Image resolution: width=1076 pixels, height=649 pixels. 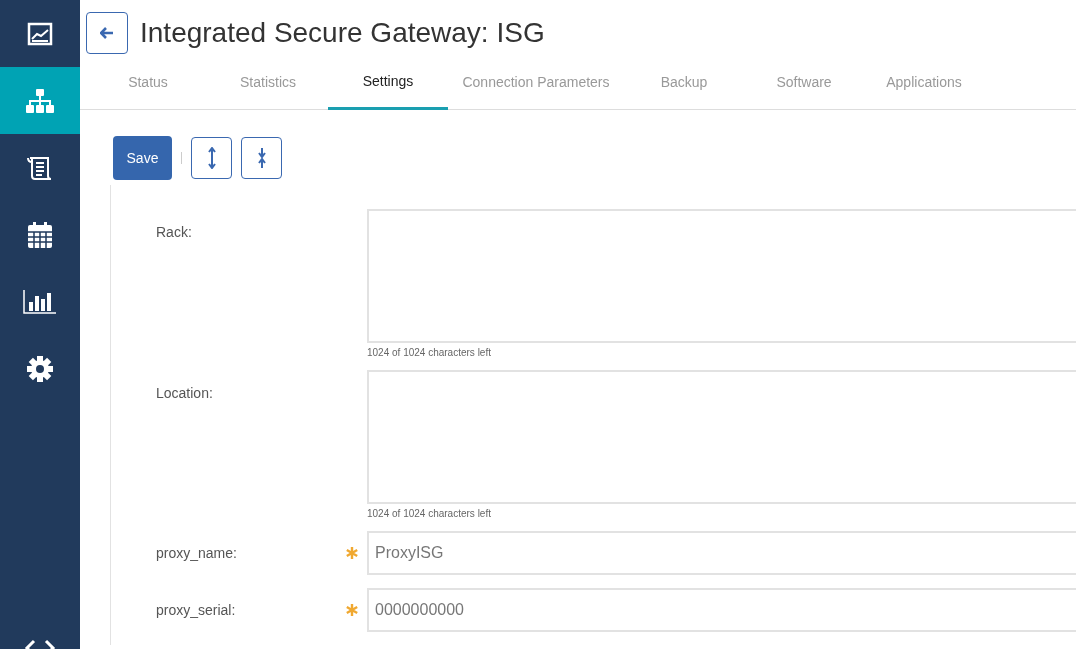 I want to click on field-label: Rack:, so click(x=174, y=232).